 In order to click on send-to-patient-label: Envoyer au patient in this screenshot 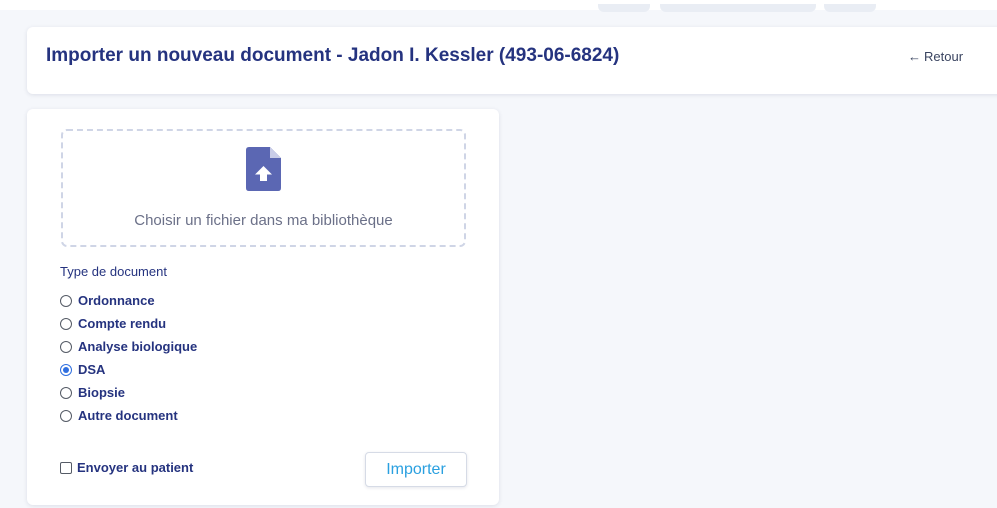, I will do `click(135, 467)`.